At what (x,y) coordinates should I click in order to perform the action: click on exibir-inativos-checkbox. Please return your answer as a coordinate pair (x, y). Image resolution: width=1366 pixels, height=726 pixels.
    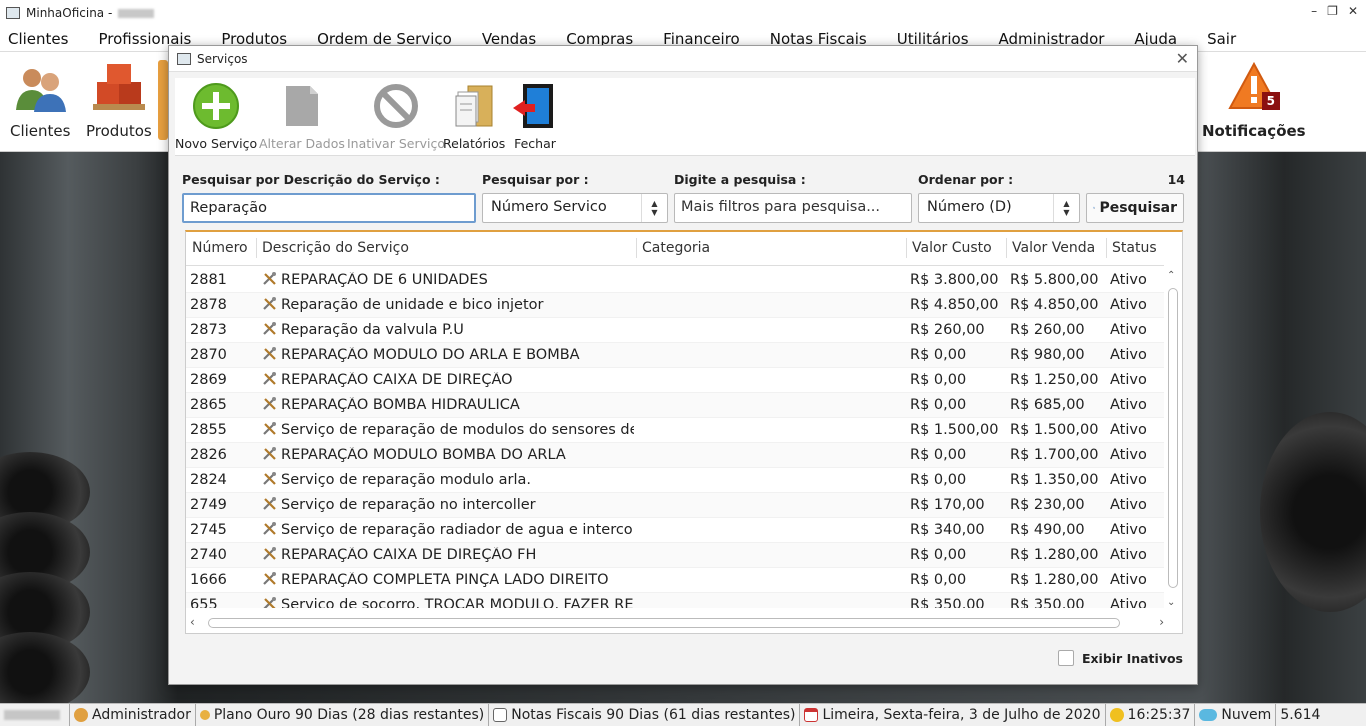
    Looking at the image, I should click on (1065, 658).